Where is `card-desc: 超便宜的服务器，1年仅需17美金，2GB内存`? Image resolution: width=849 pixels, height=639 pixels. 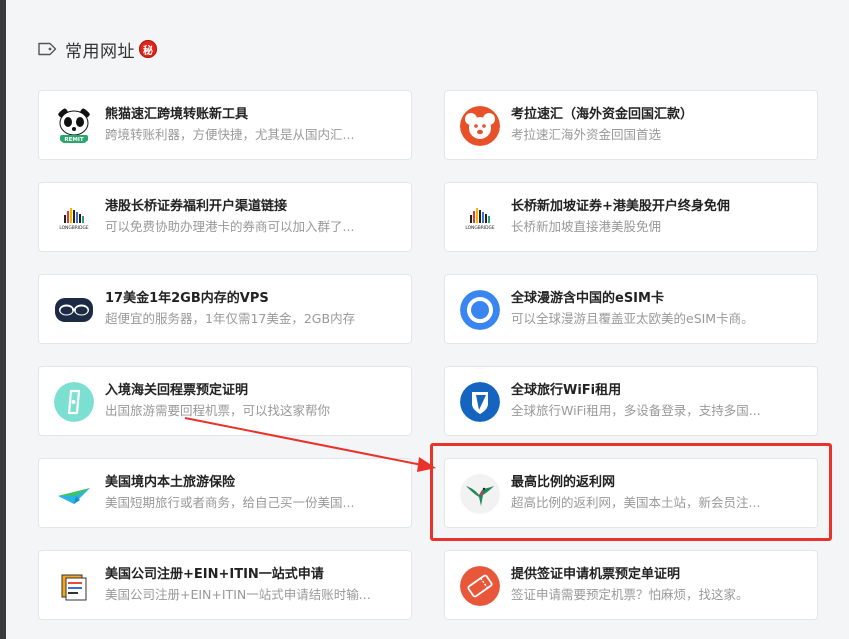
card-desc: 超便宜的服务器，1年仅需17美金，2GB内存 is located at coordinates (230, 318).